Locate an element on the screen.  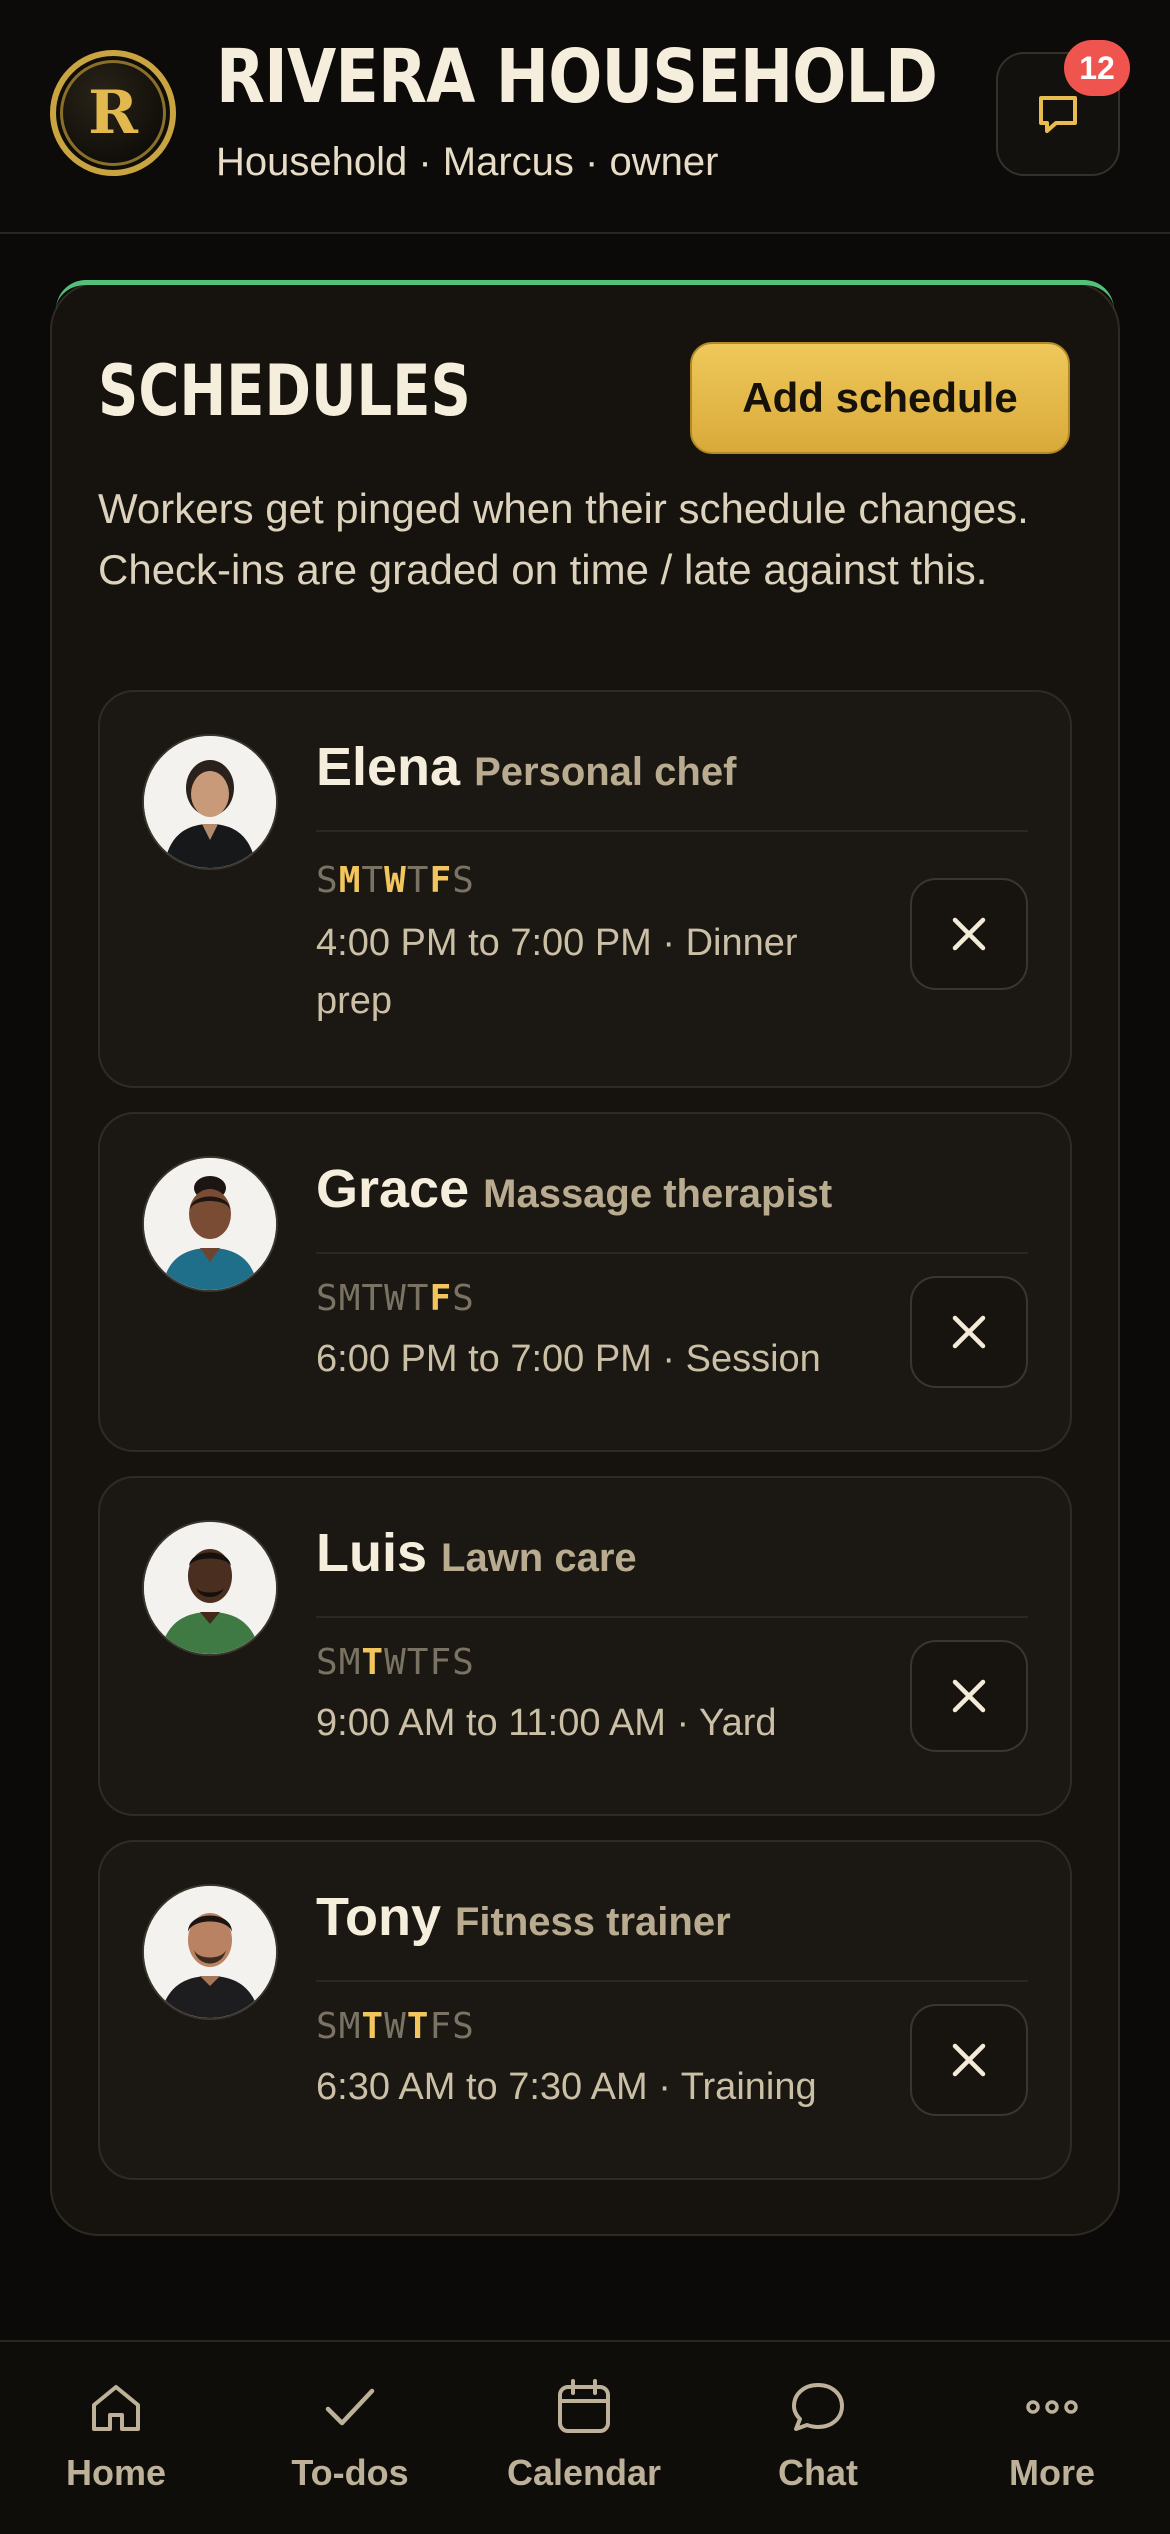
schedule-time: 9:00 AM to 11:00 AM · Yard is located at coordinates (546, 1723).